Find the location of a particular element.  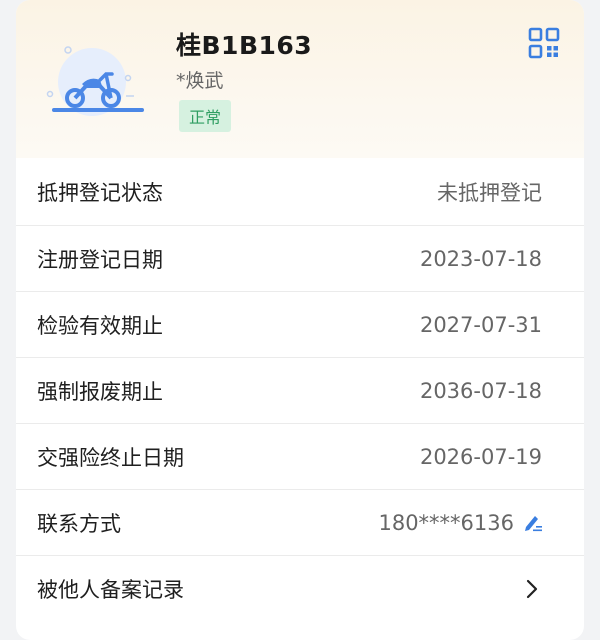

scrap-date-value: 2036-07-18 is located at coordinates (480, 390).